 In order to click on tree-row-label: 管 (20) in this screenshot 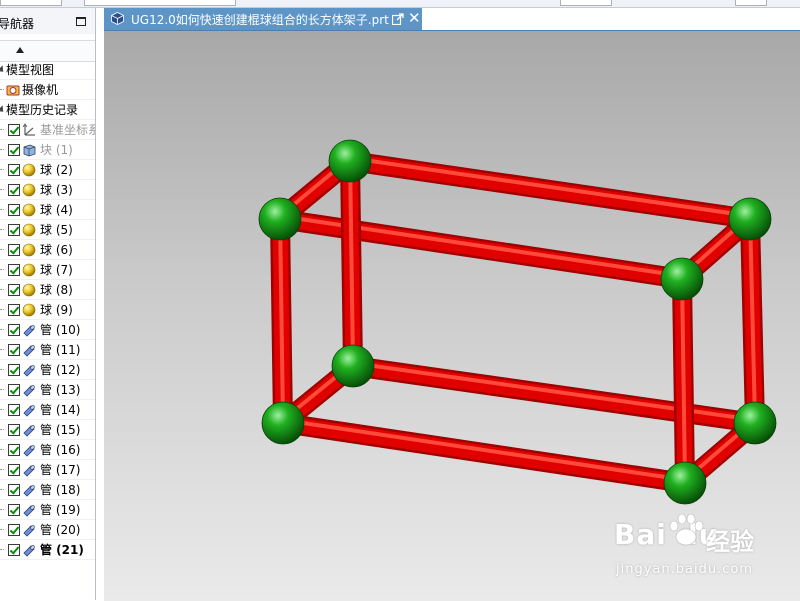, I will do `click(60, 530)`.